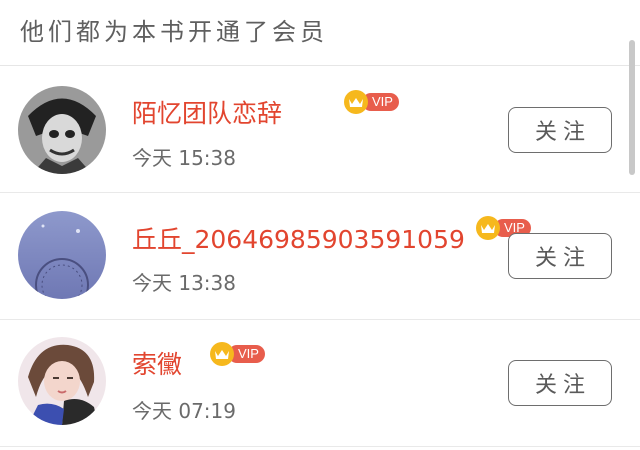  Describe the element at coordinates (174, 32) in the screenshot. I see `page-title: 他们都为本书开通了会员` at that location.